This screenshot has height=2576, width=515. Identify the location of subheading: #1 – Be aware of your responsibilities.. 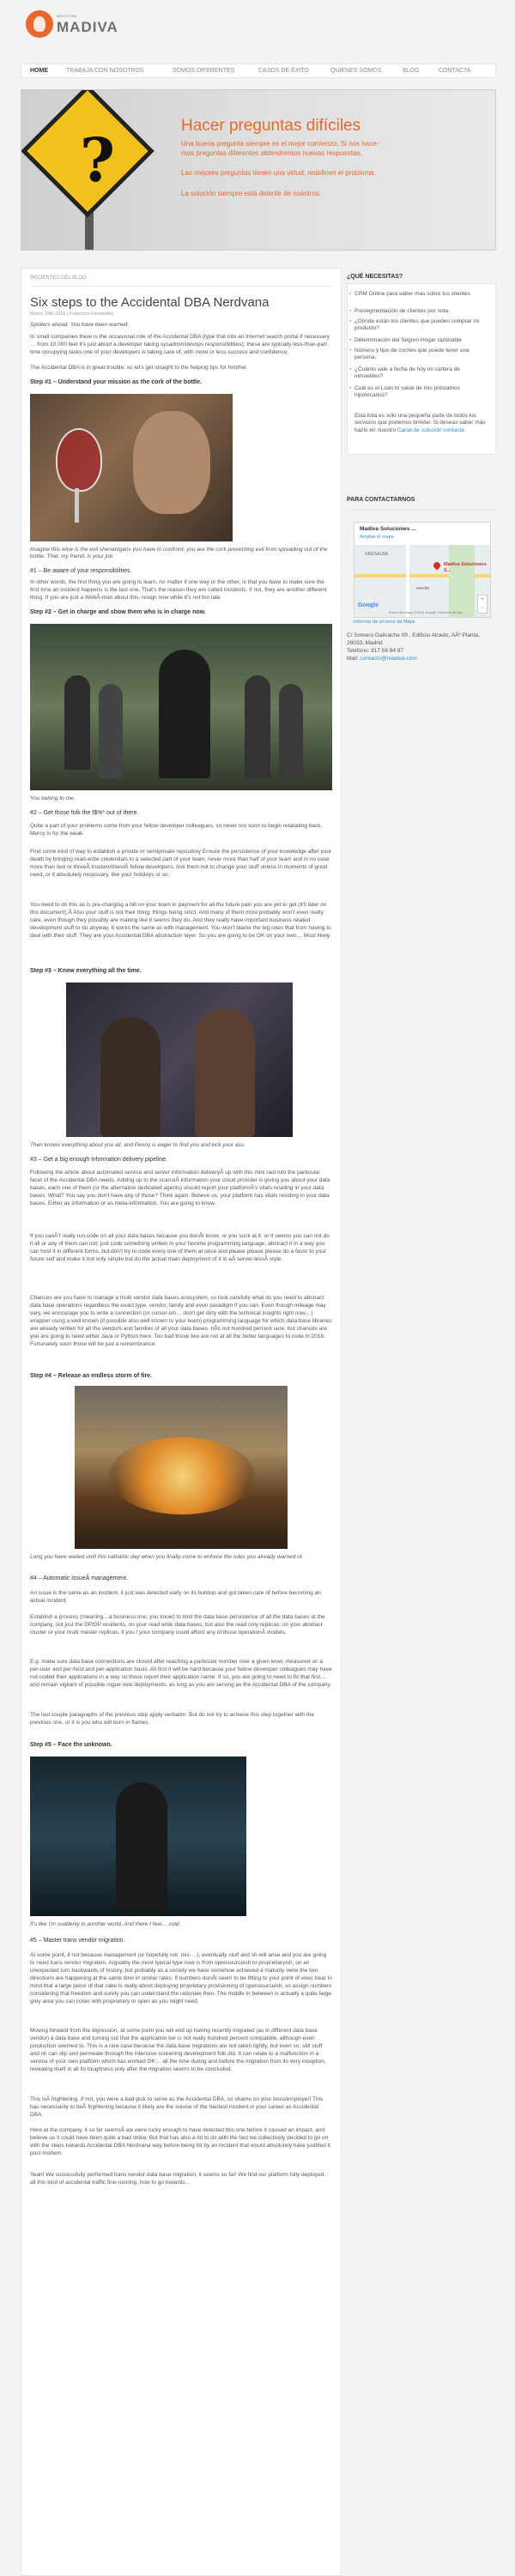
(81, 571).